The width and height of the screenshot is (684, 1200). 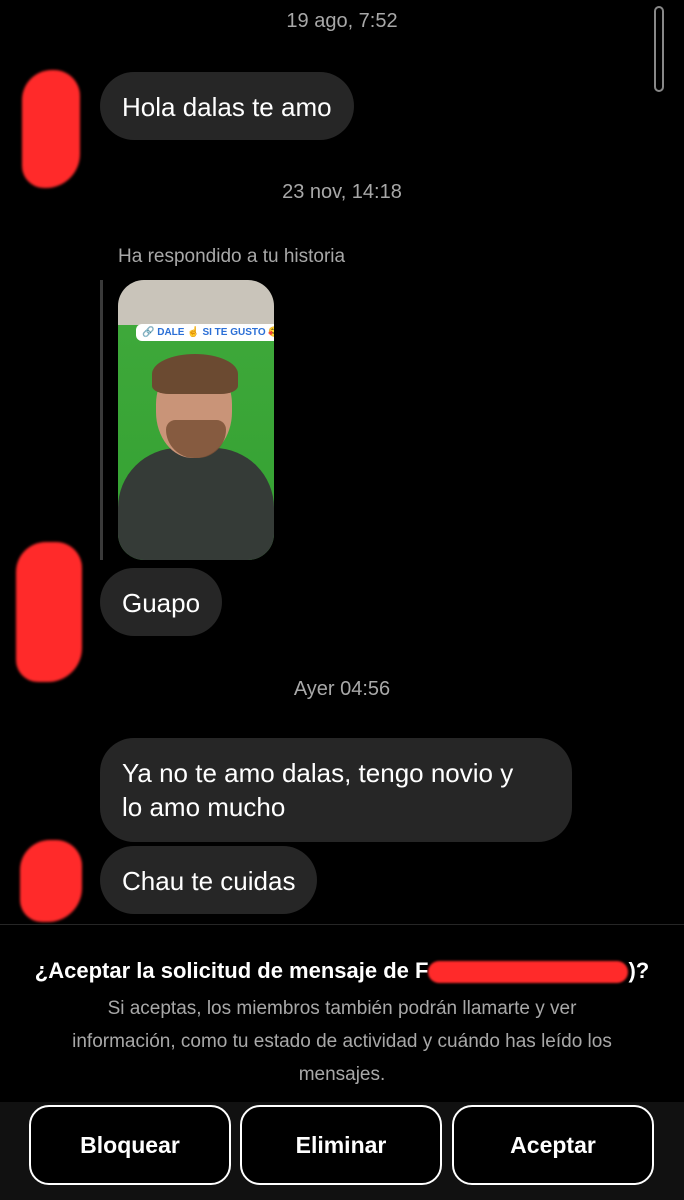 I want to click on message-bubble: Chau te cuidas, so click(x=209, y=880).